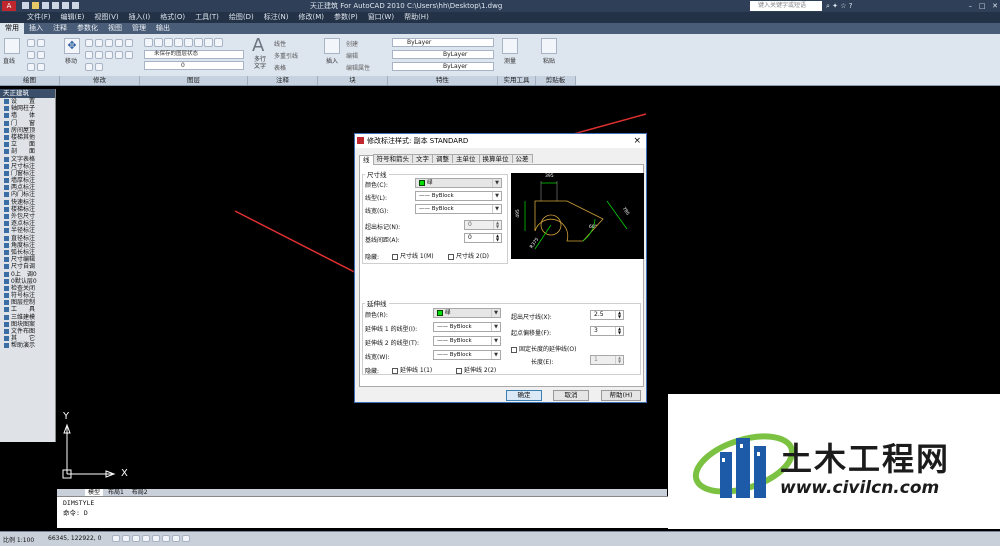 The width and height of the screenshot is (1000, 546). Describe the element at coordinates (27, 194) in the screenshot. I see `panel-menu-item: 内门标注` at that location.